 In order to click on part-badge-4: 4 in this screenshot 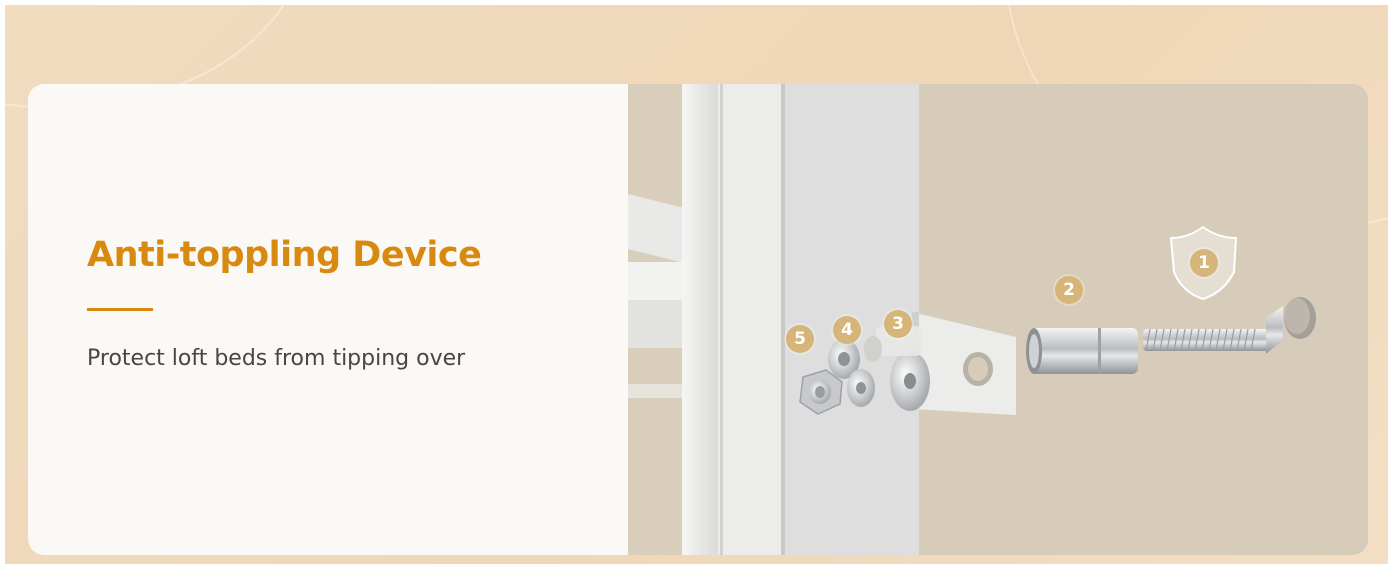, I will do `click(847, 330)`.